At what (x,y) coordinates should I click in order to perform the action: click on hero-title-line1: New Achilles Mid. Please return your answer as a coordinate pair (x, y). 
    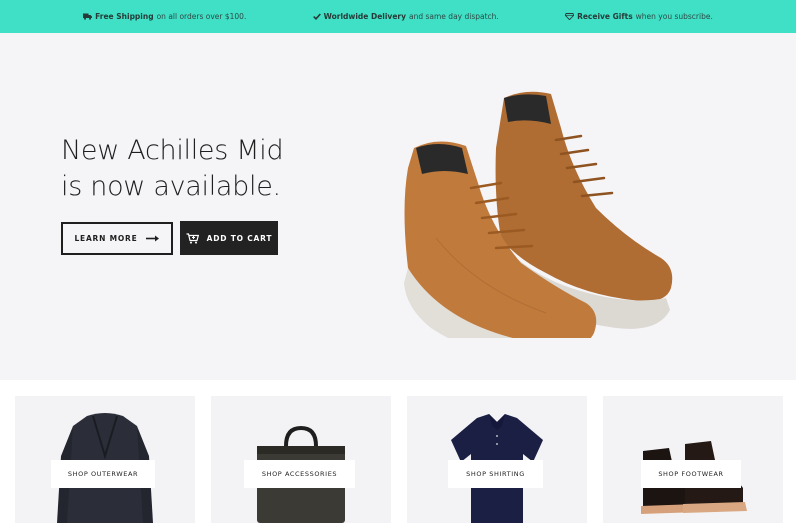
    Looking at the image, I should click on (172, 150).